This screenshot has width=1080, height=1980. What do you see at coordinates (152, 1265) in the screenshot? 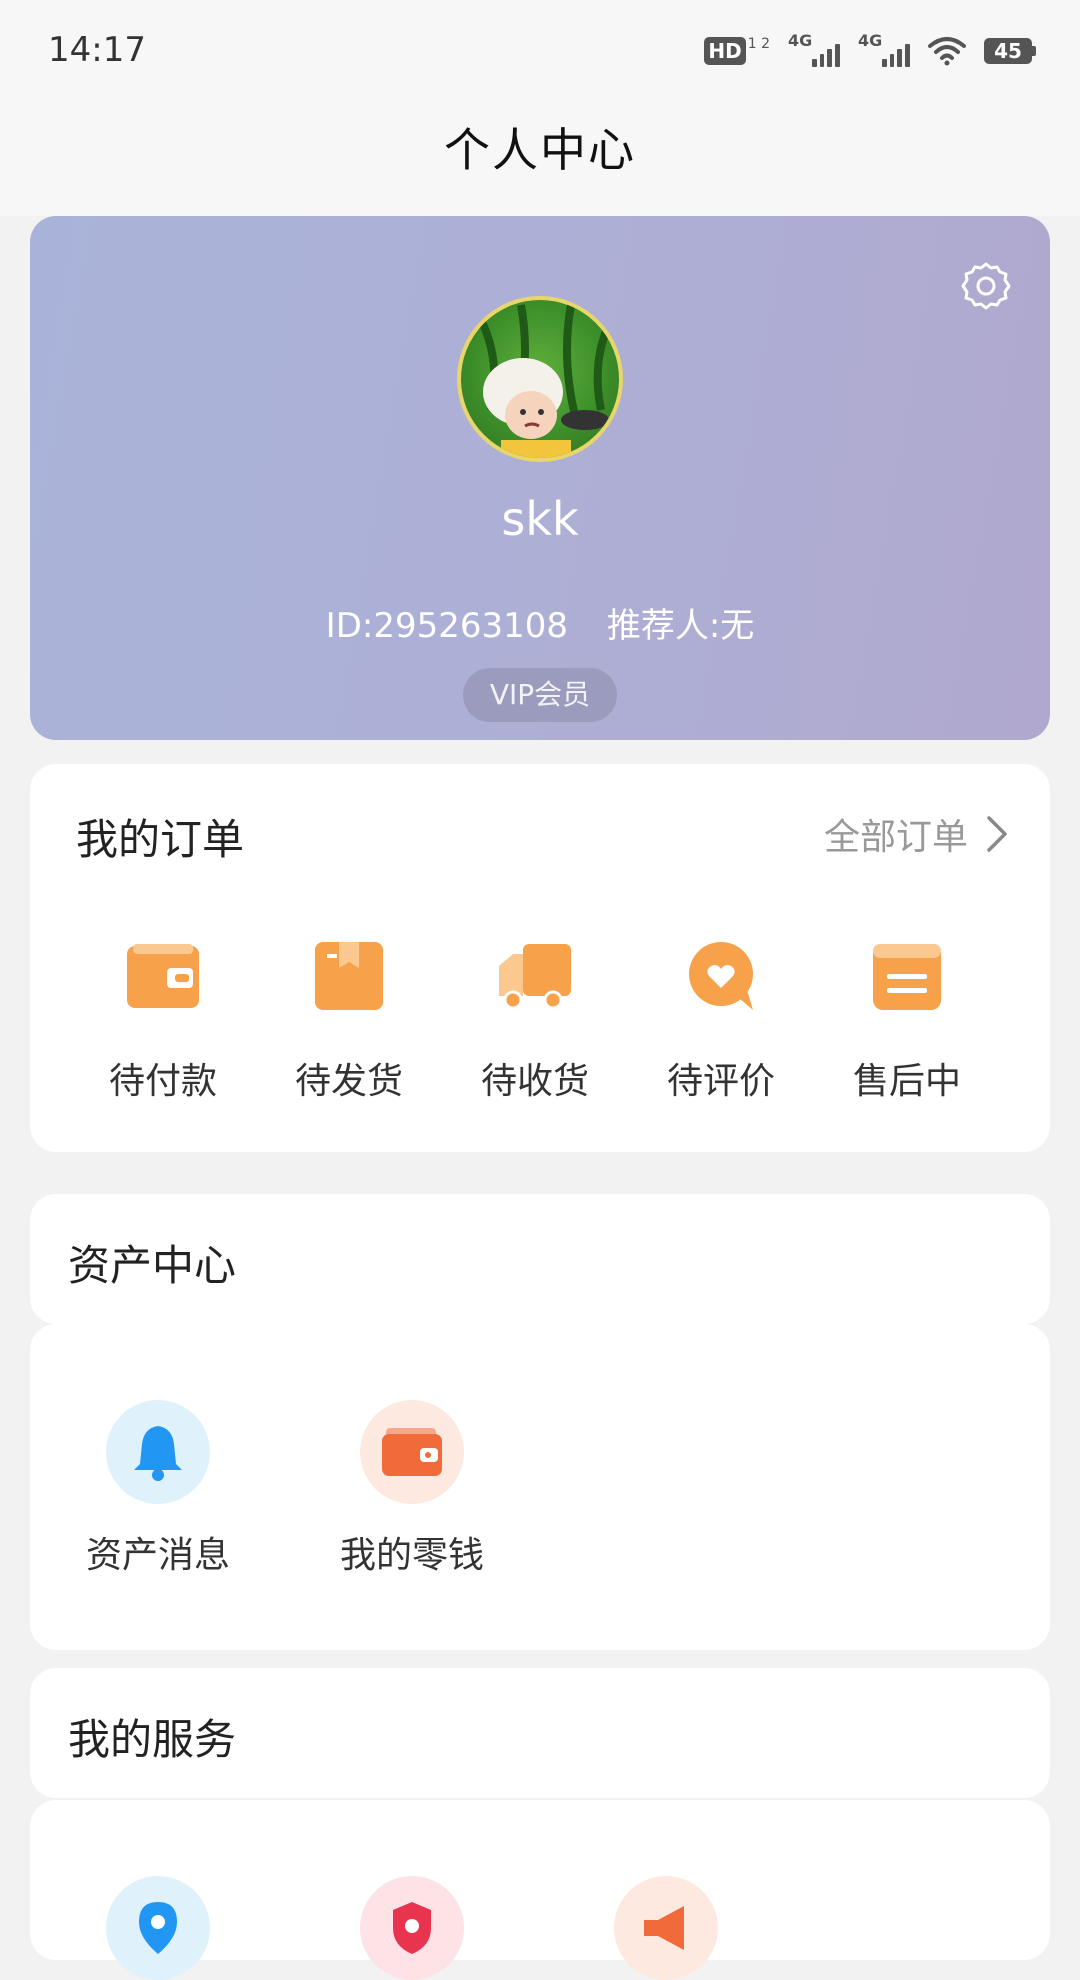
I see `assets-title: 资产中心` at bounding box center [152, 1265].